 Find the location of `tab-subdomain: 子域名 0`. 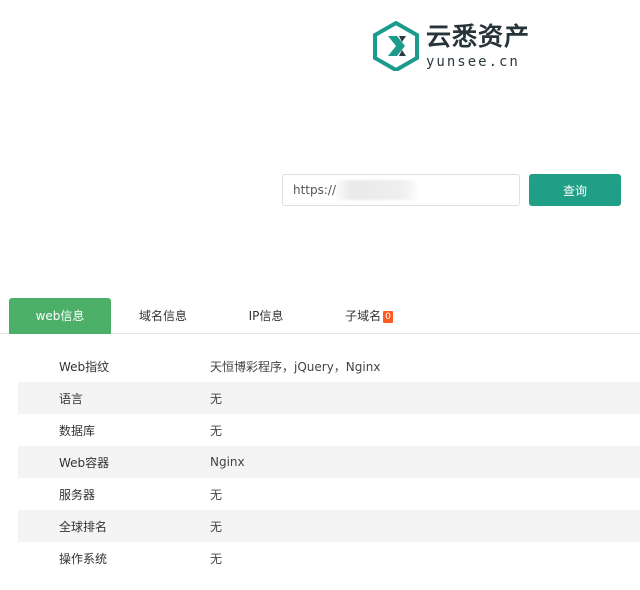

tab-subdomain: 子域名 0 is located at coordinates (369, 316).